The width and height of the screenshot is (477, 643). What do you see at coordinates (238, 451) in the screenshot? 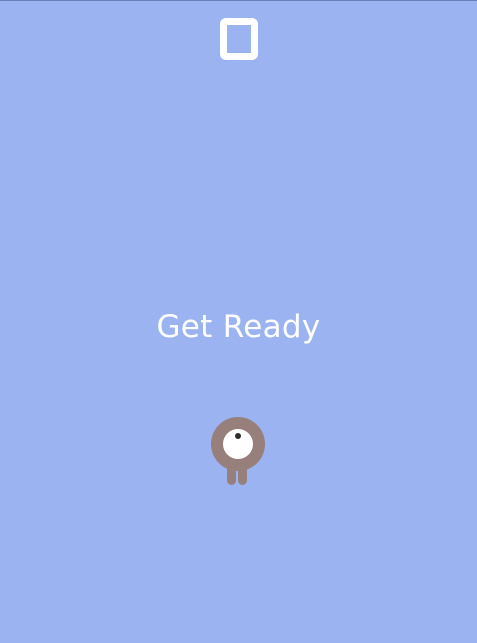
I see `player-character-icon` at bounding box center [238, 451].